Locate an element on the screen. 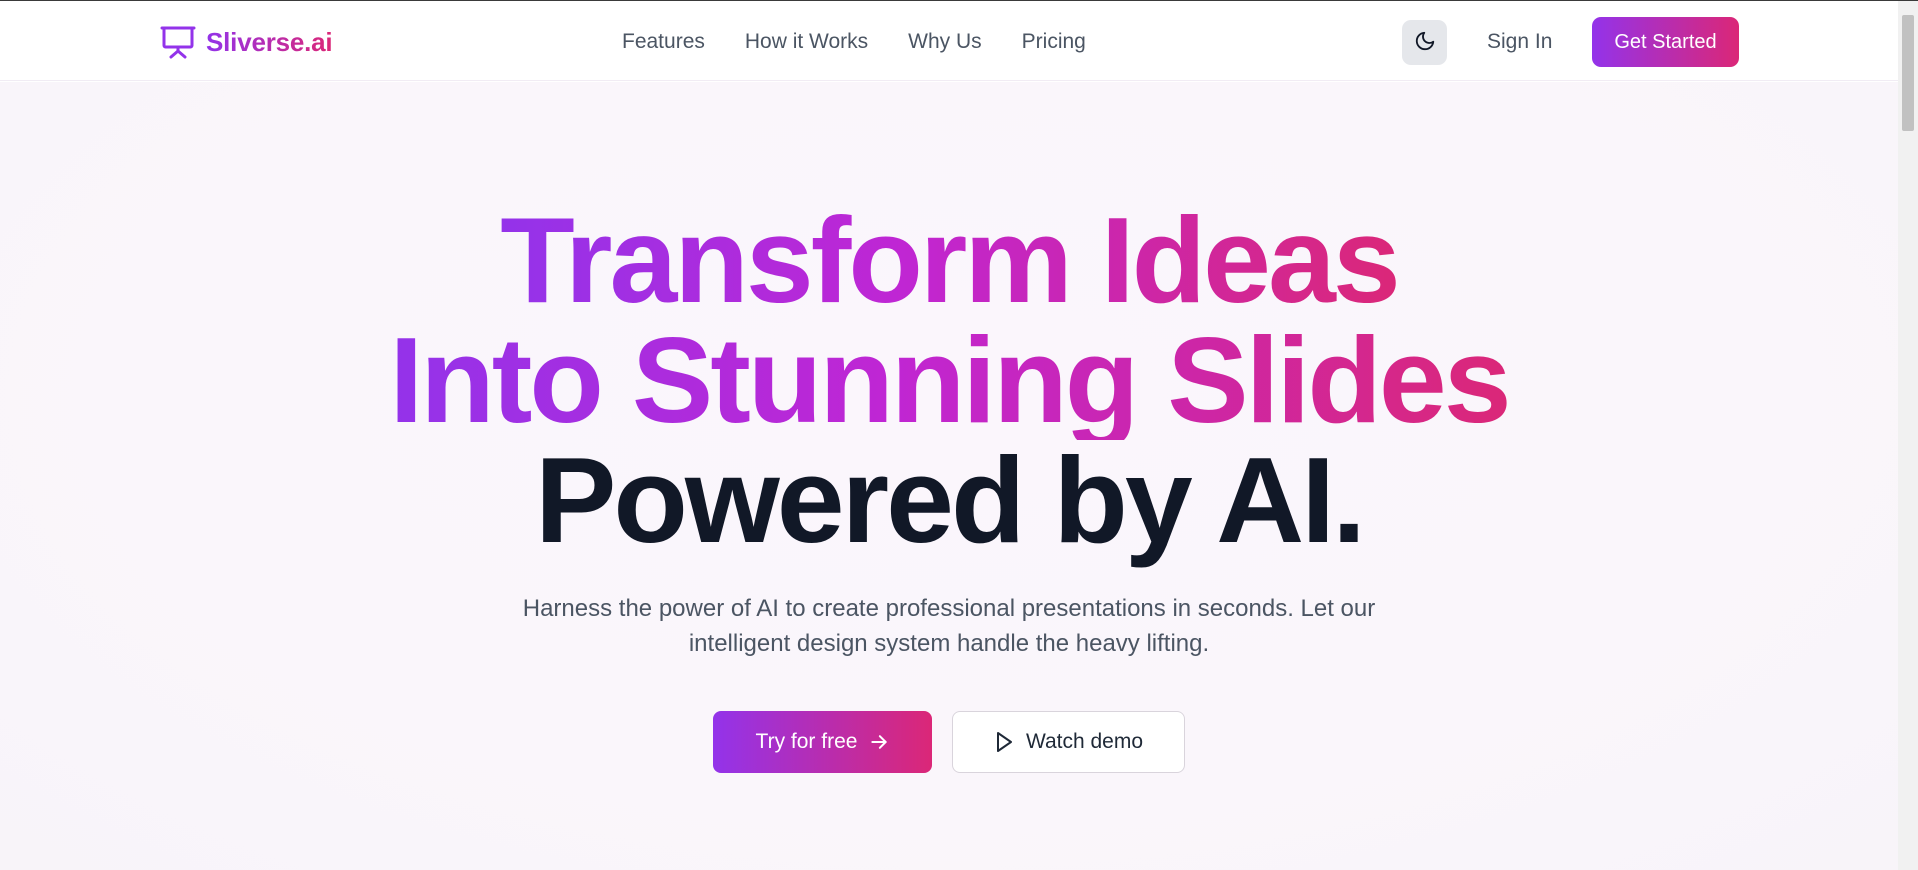  brand-name: Sliverse.ai is located at coordinates (269, 41).